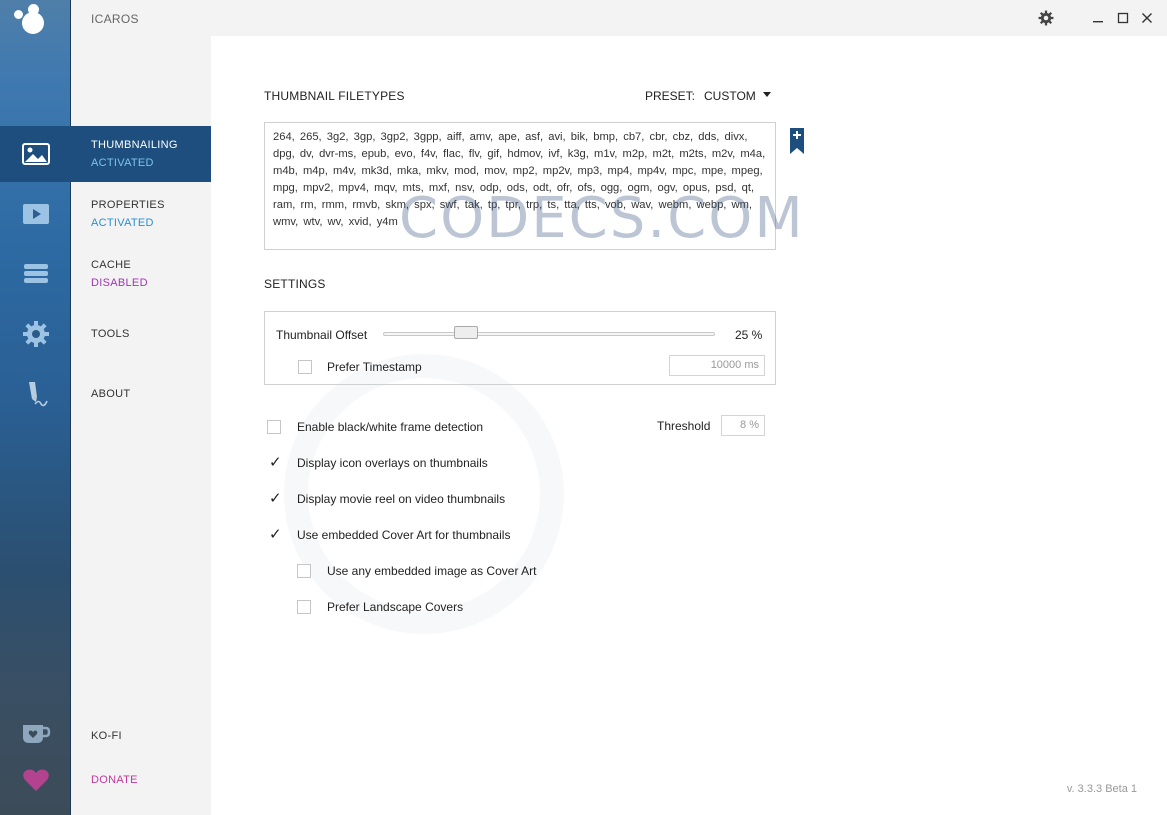 The image size is (1167, 815). What do you see at coordinates (390, 427) in the screenshot?
I see `bw-detection-label: Enable black/white frame detection` at bounding box center [390, 427].